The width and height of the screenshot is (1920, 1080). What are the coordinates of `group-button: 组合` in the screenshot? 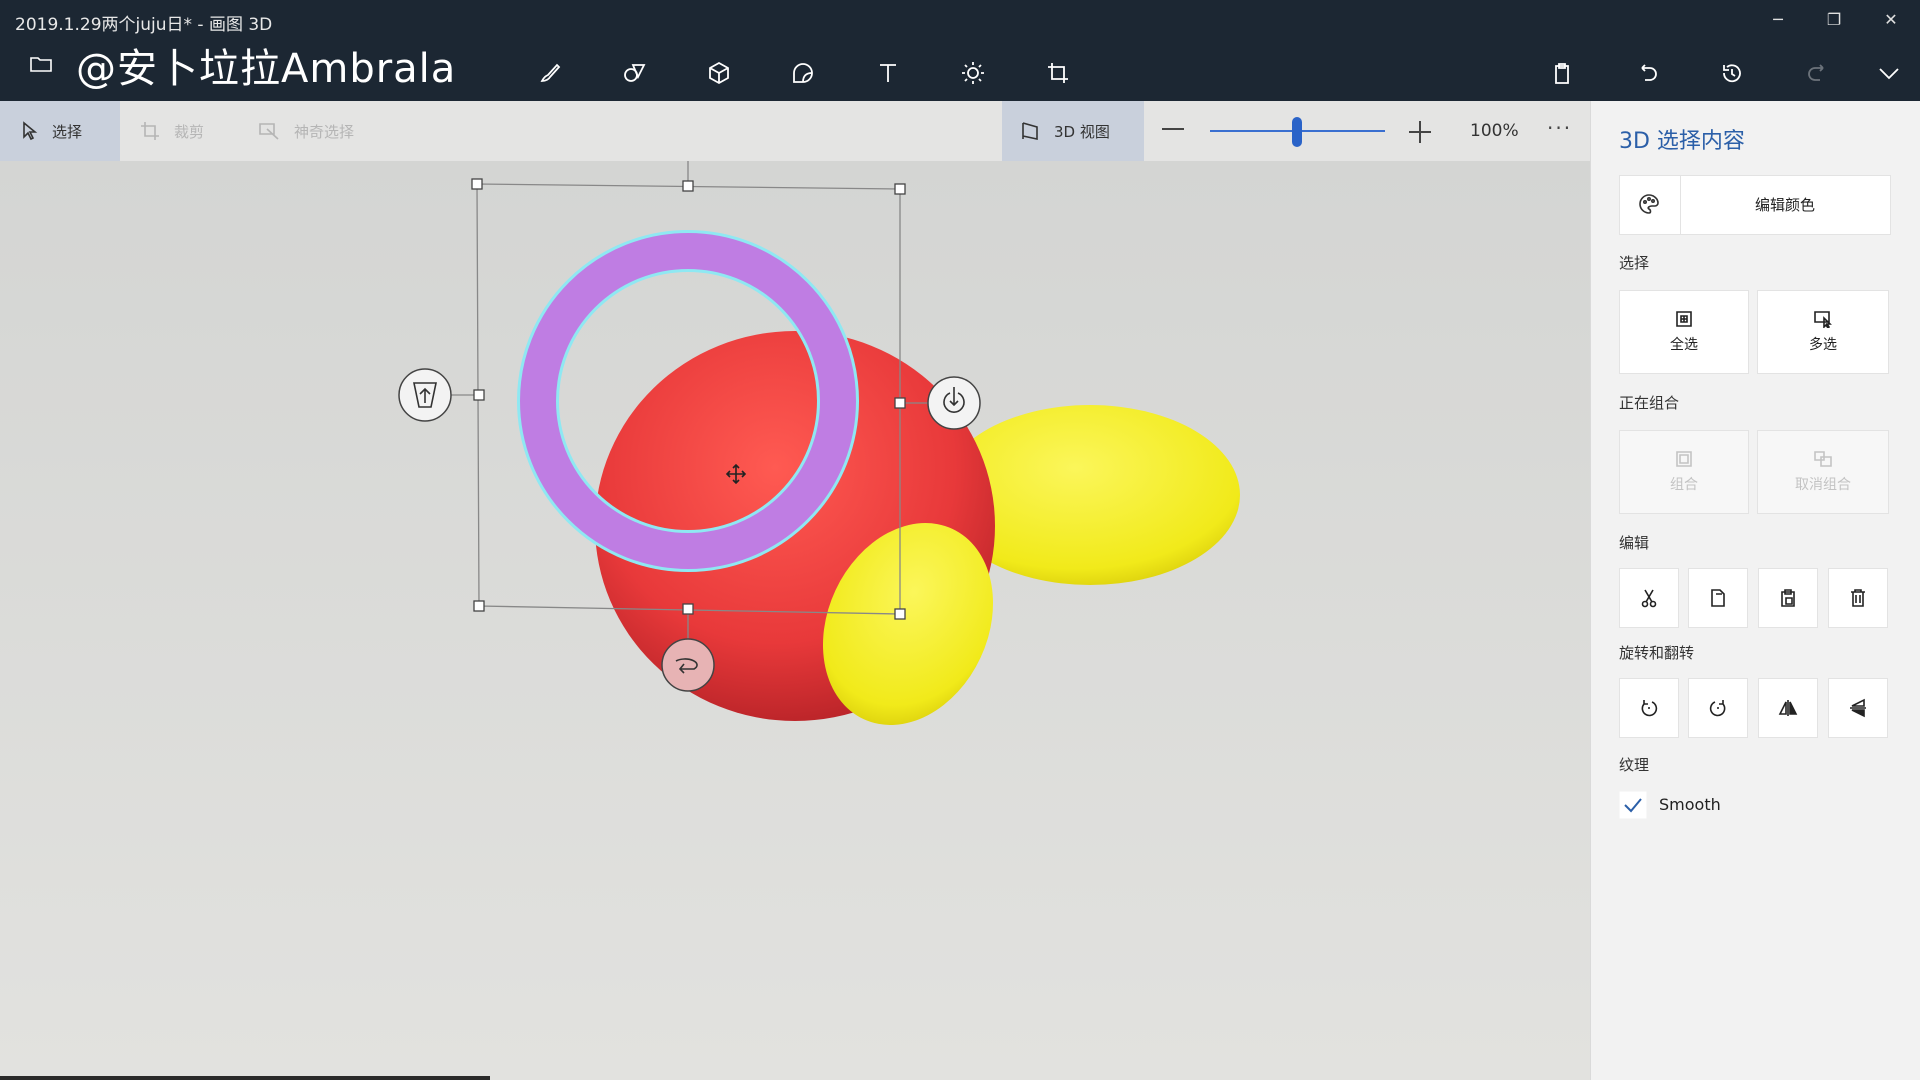 It's located at (1684, 472).